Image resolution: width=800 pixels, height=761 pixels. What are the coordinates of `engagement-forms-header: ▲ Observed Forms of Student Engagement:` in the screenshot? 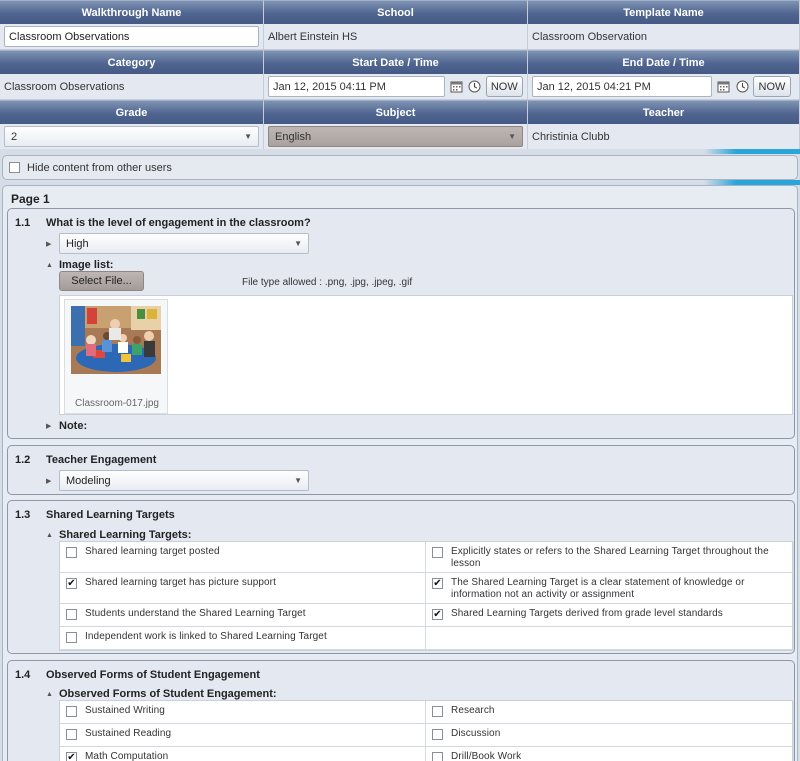 It's located at (161, 694).